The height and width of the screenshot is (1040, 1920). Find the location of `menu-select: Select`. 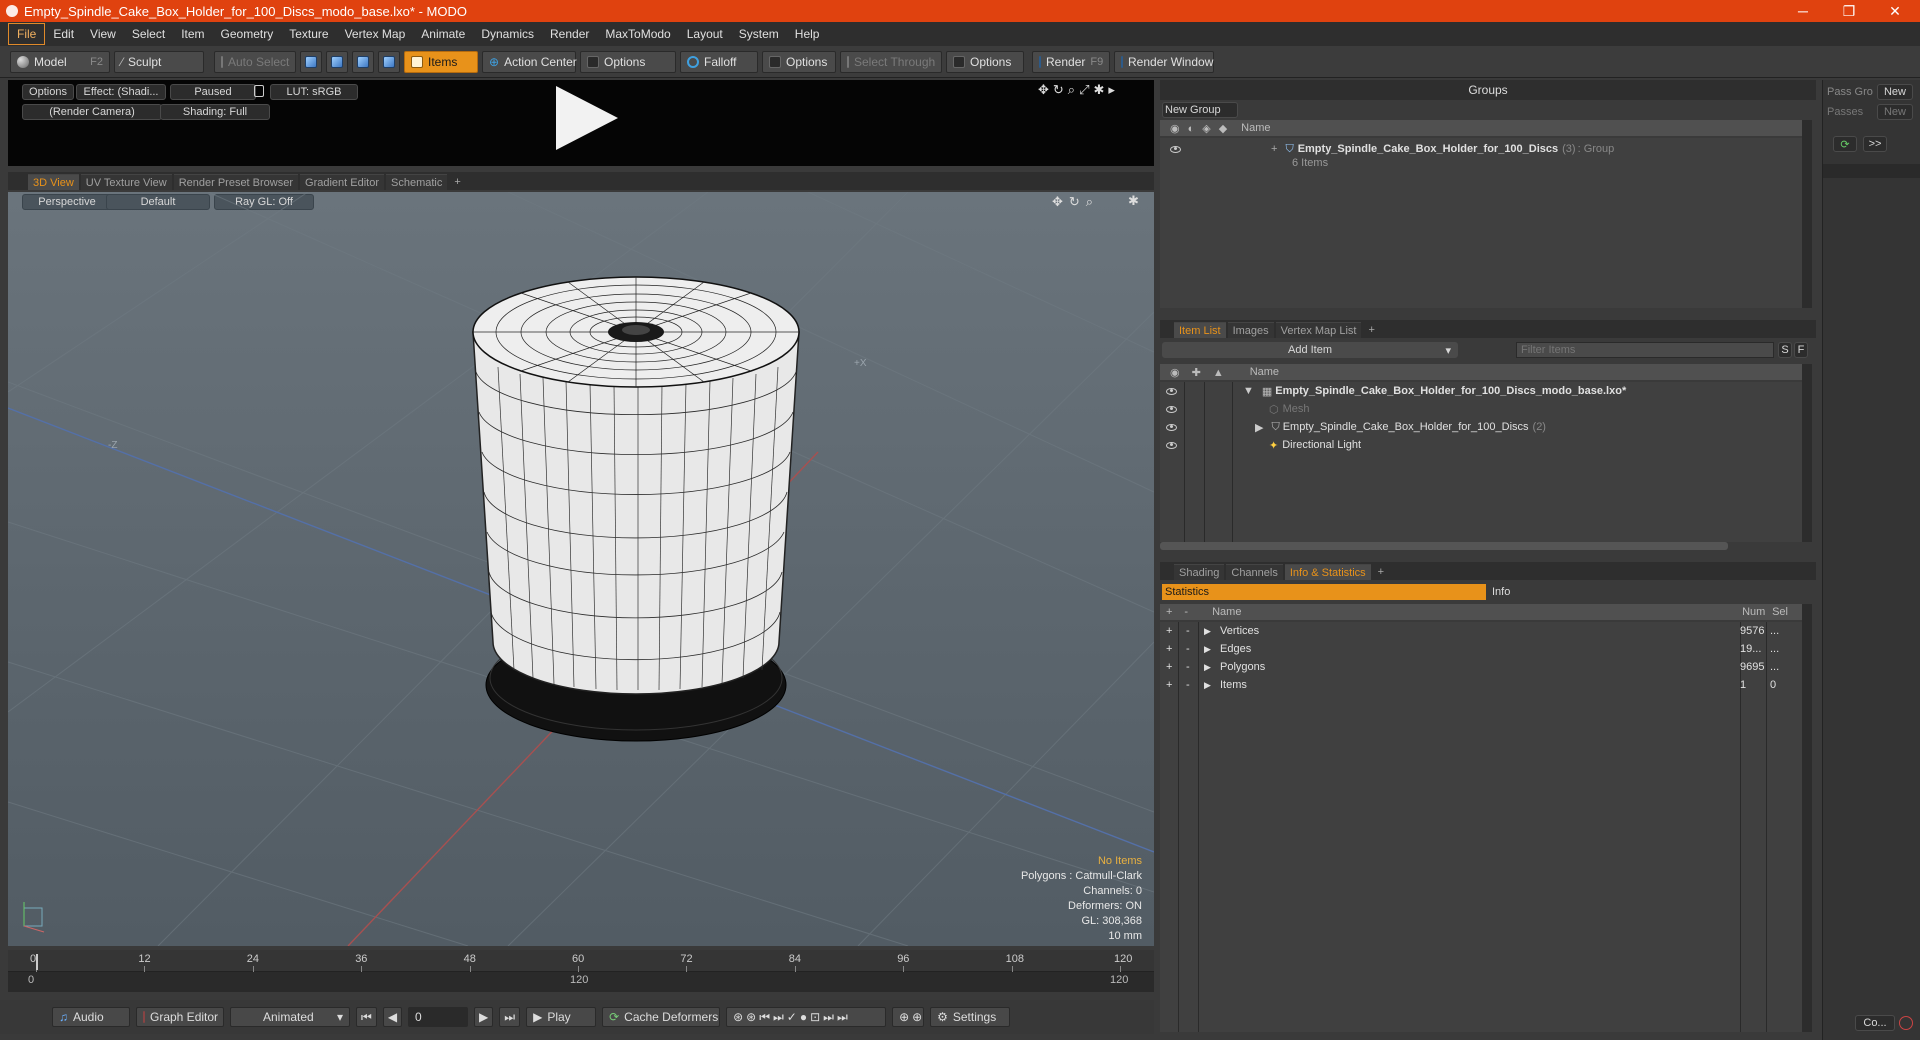

menu-select: Select is located at coordinates (148, 34).